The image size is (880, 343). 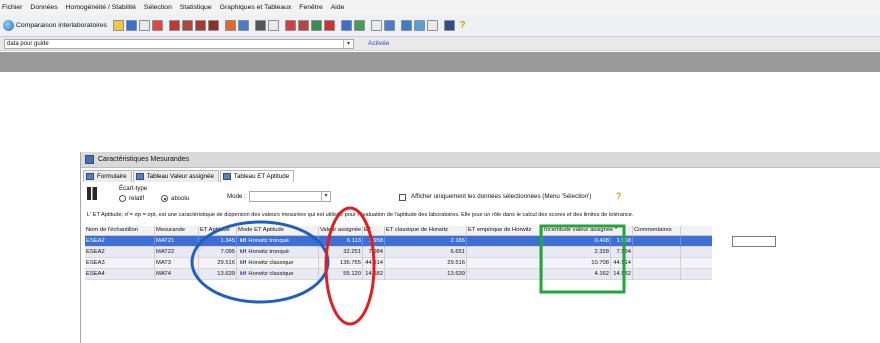 I want to click on chart-icon, so click(x=291, y=25).